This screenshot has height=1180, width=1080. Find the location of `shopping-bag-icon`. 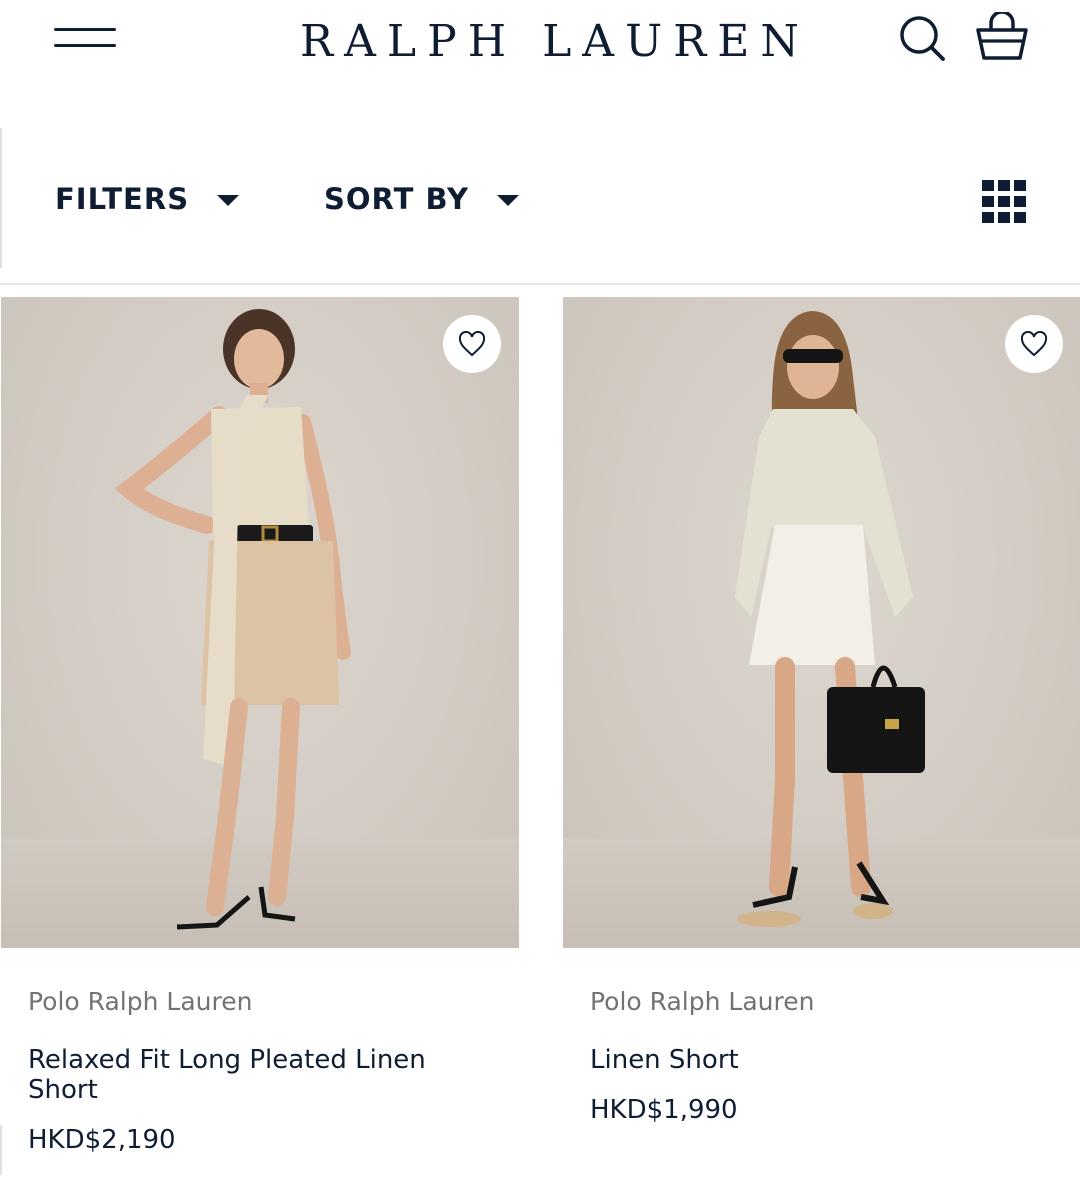

shopping-bag-icon is located at coordinates (1002, 35).